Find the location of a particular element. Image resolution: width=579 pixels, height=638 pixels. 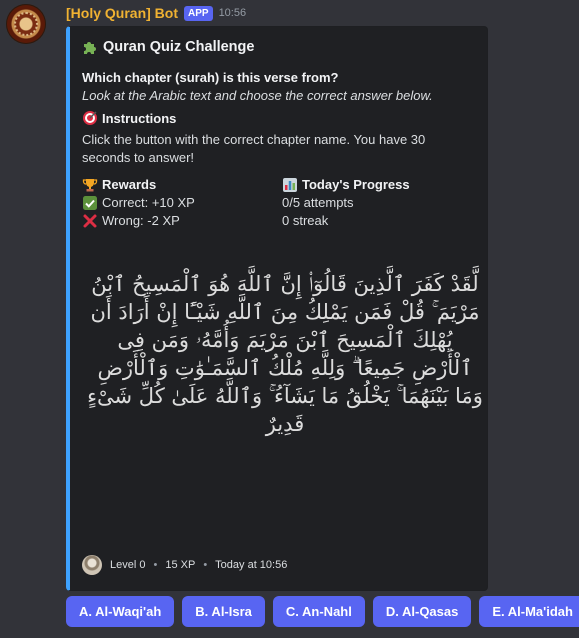

footer-avatar is located at coordinates (92, 565).